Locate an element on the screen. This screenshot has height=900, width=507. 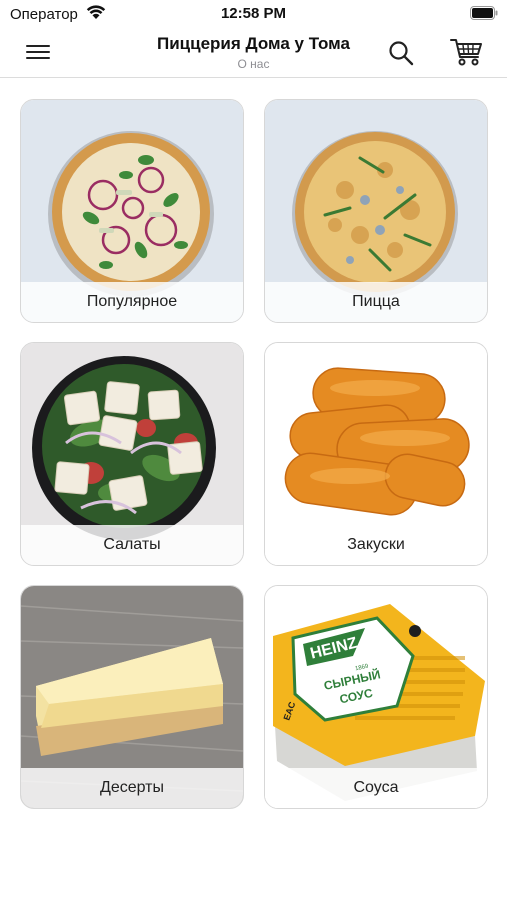
status-bar: Оператор 12:58 PM is located at coordinates (253, 14).